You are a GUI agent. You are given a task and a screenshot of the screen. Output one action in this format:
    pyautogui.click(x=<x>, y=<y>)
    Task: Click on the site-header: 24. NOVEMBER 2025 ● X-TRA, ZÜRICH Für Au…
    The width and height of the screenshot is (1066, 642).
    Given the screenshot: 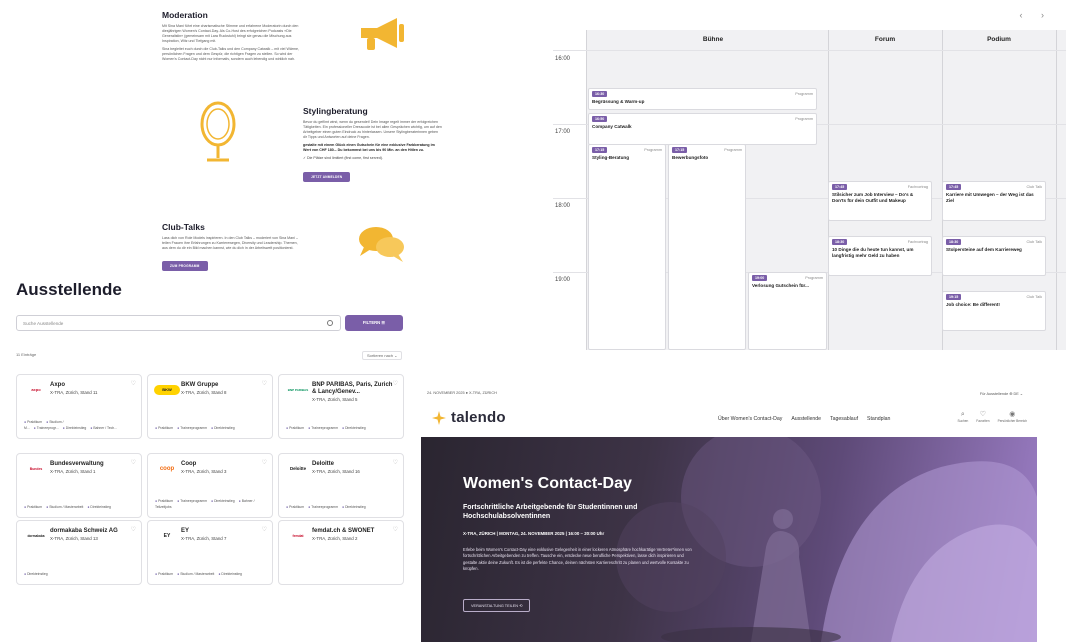 What is the action you would take?
    pyautogui.click(x=729, y=410)
    